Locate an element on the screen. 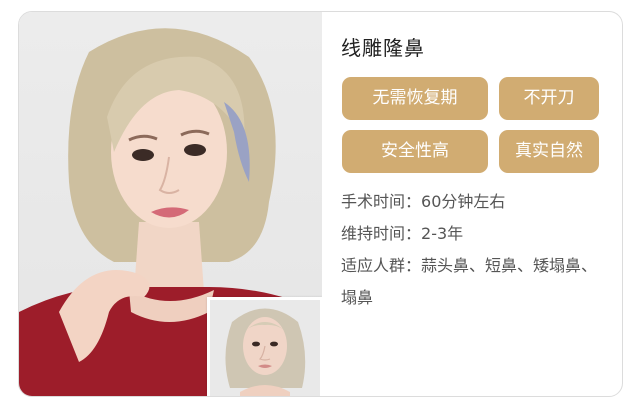  before-photo-inset is located at coordinates (264, 346).